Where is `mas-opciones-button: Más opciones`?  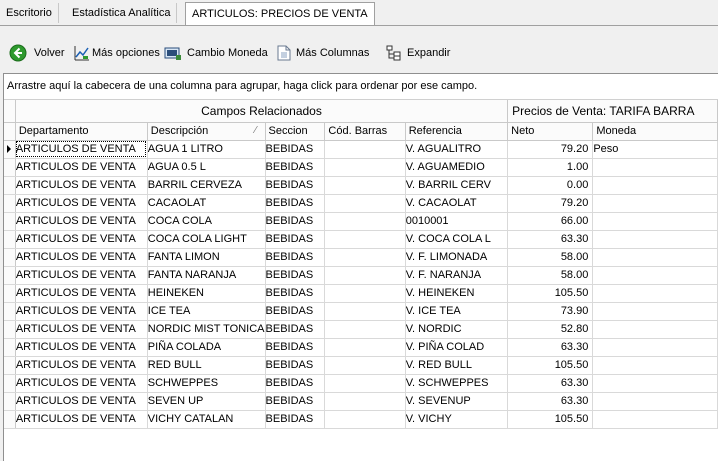
mas-opciones-button: Más opciones is located at coordinates (117, 53).